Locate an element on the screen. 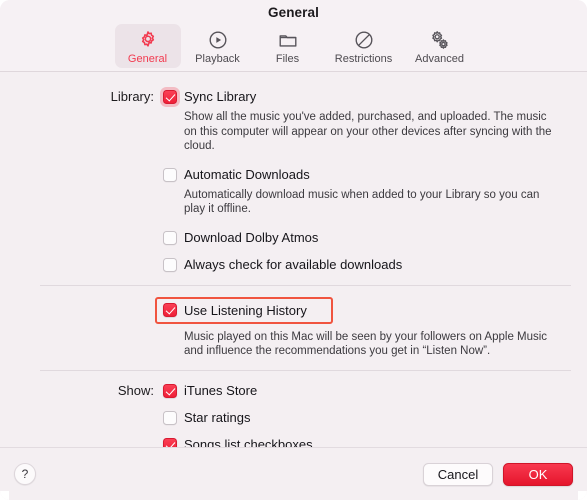  star-ratings-checkbox is located at coordinates (170, 417).